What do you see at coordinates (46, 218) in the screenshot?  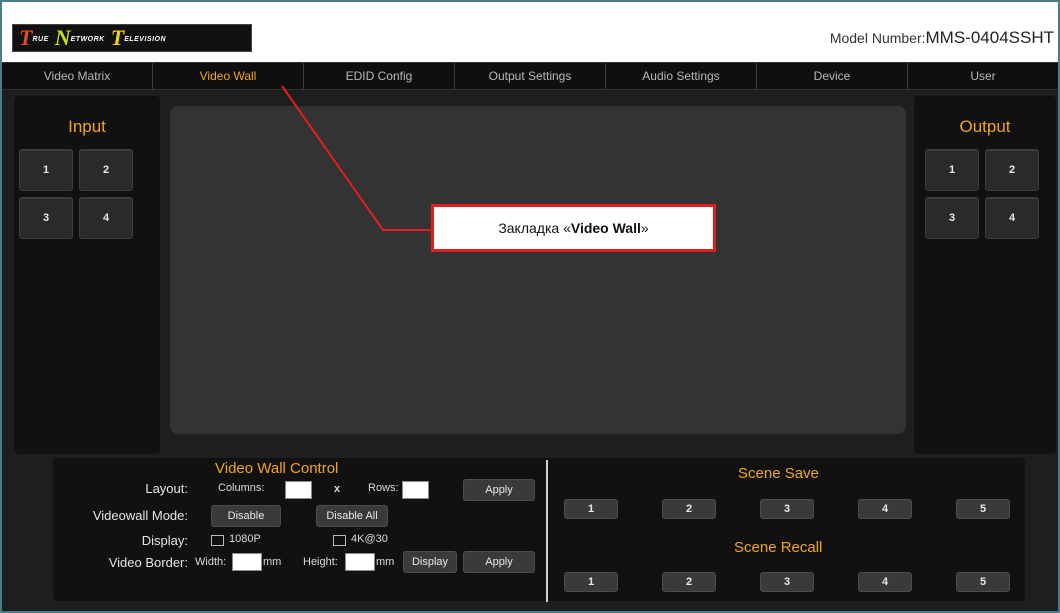 I see `input-button-3: 3` at bounding box center [46, 218].